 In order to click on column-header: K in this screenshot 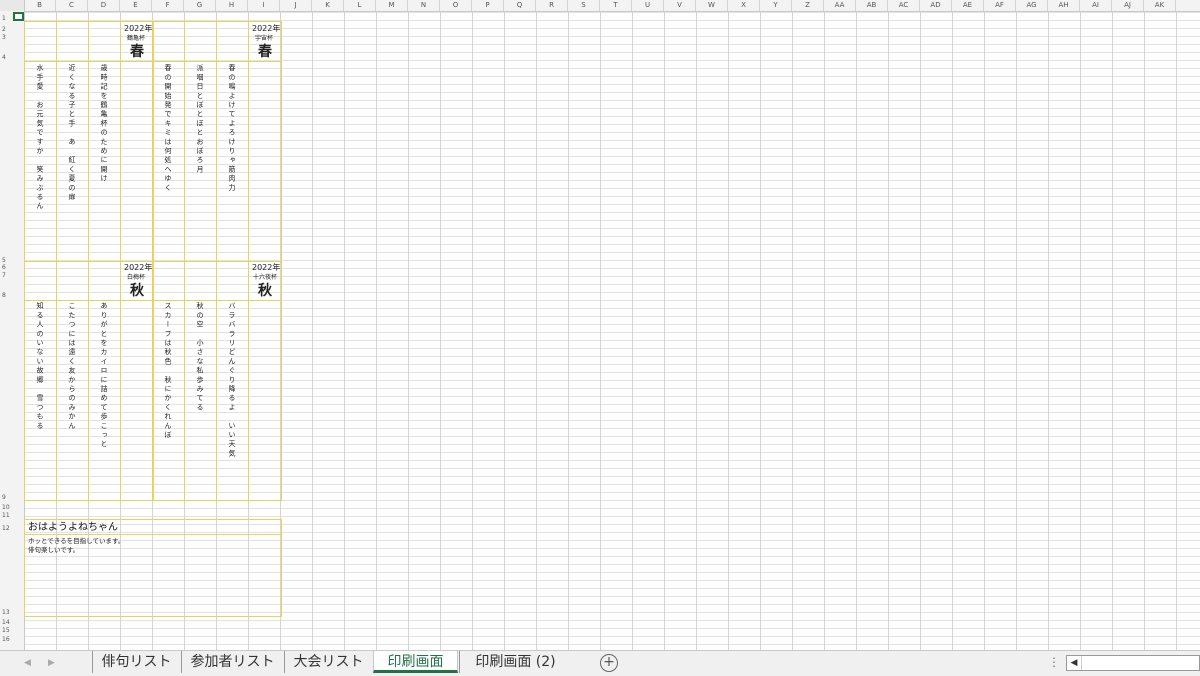, I will do `click(328, 5)`.